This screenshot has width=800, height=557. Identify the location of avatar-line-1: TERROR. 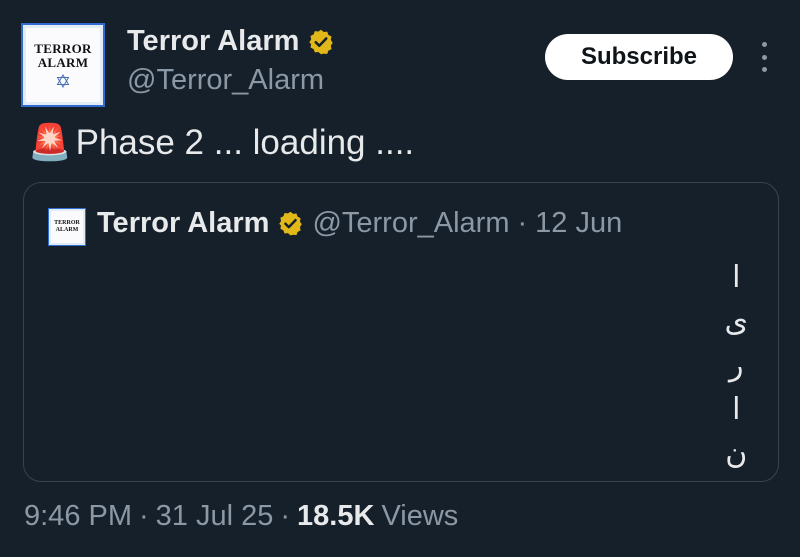
(63, 49).